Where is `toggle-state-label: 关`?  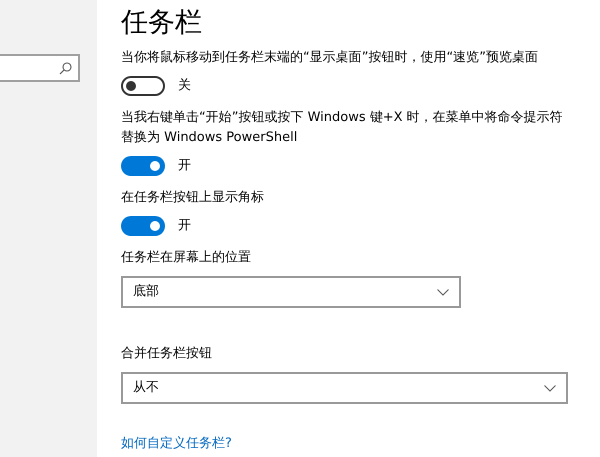 toggle-state-label: 关 is located at coordinates (184, 86).